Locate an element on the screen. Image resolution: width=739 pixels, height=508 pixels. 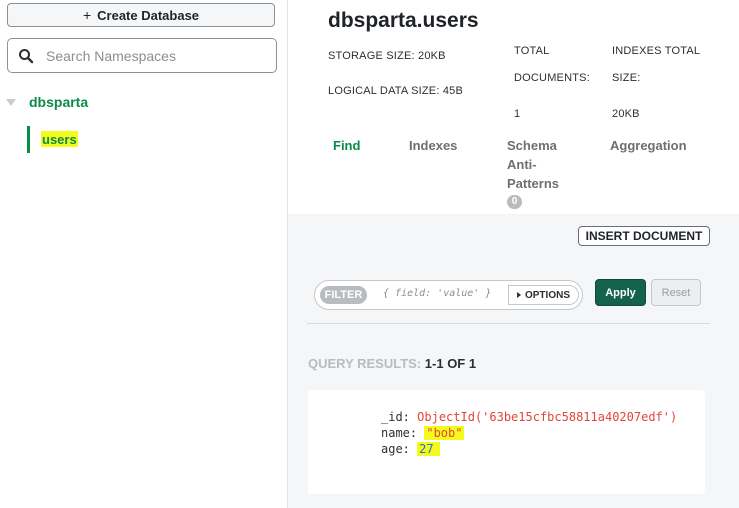
total-documents-value: 1 is located at coordinates (517, 114).